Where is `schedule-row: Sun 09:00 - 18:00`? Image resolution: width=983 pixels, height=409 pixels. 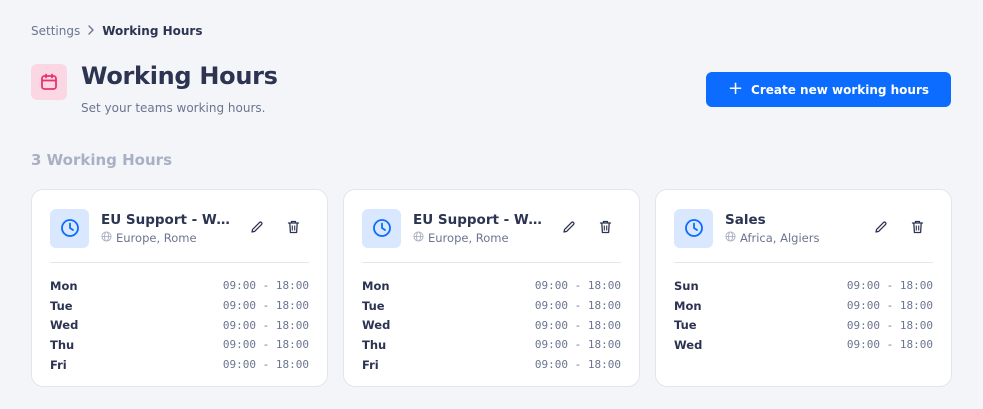 schedule-row: Sun 09:00 - 18:00 is located at coordinates (803, 286).